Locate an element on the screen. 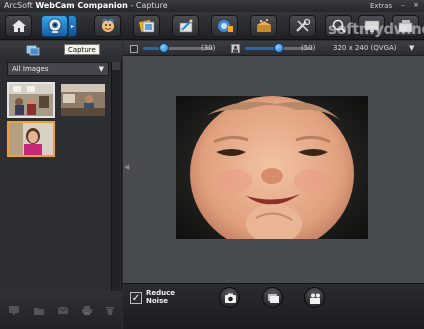 The height and width of the screenshot is (329, 424). home-icon is located at coordinates (19, 26).